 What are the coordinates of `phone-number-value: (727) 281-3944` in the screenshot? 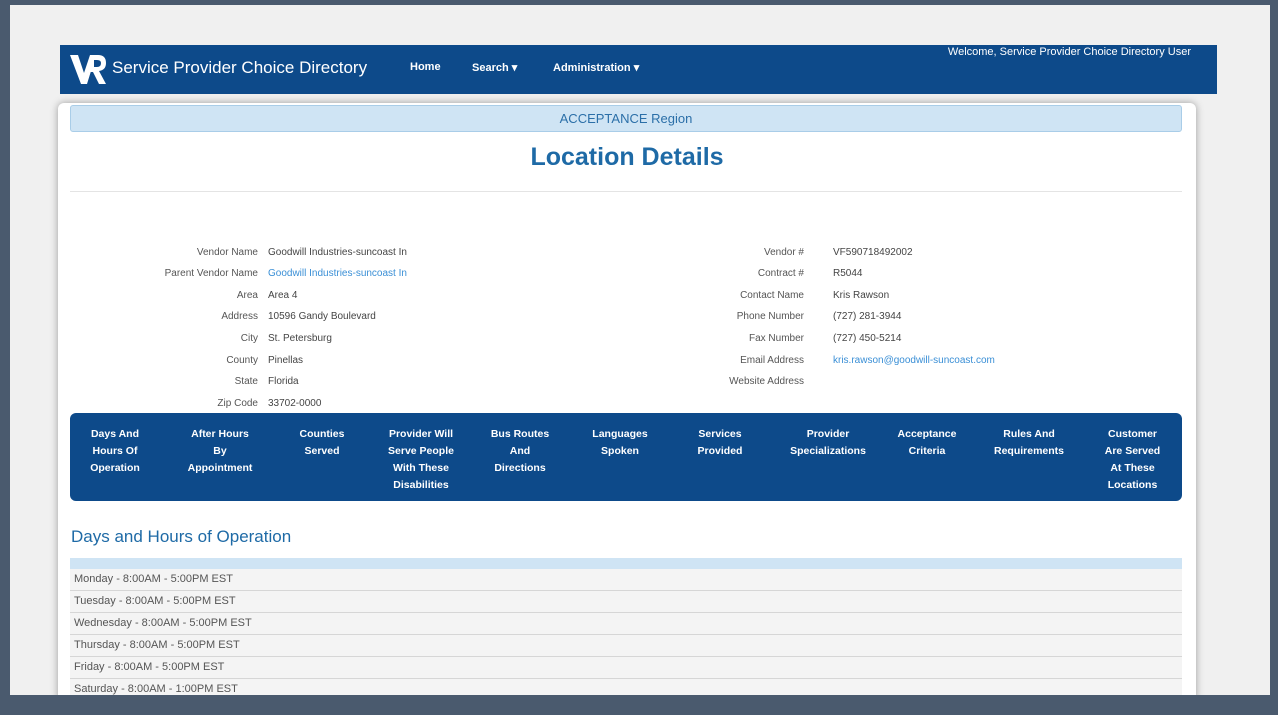 It's located at (867, 316).